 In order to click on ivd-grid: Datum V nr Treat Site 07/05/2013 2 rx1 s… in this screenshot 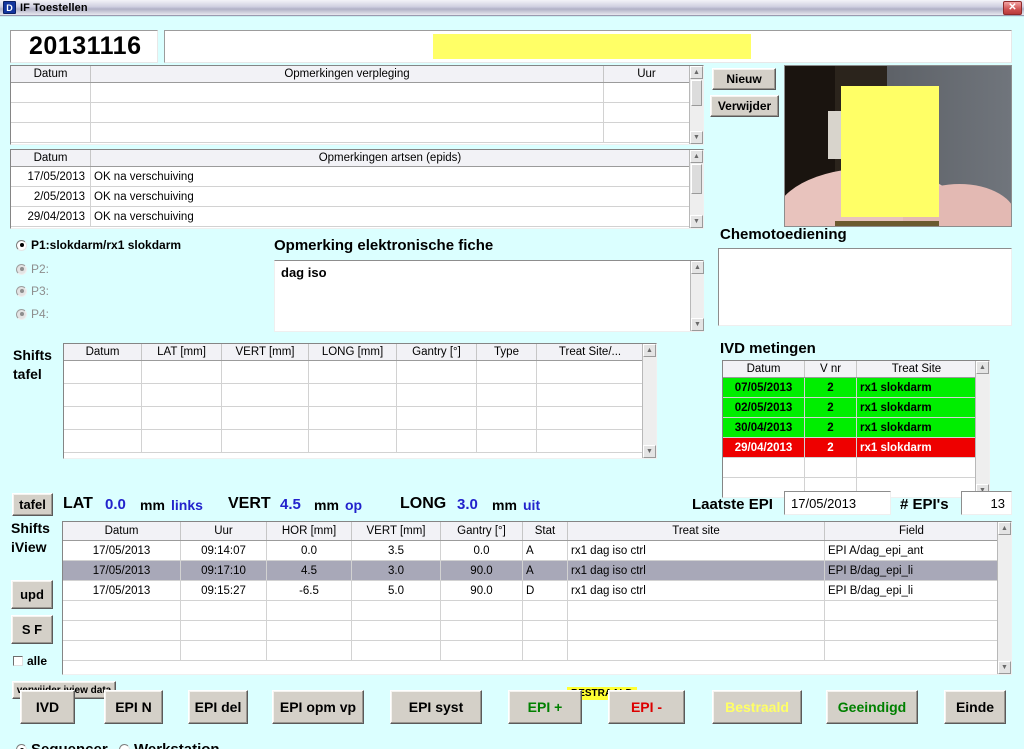, I will do `click(856, 429)`.